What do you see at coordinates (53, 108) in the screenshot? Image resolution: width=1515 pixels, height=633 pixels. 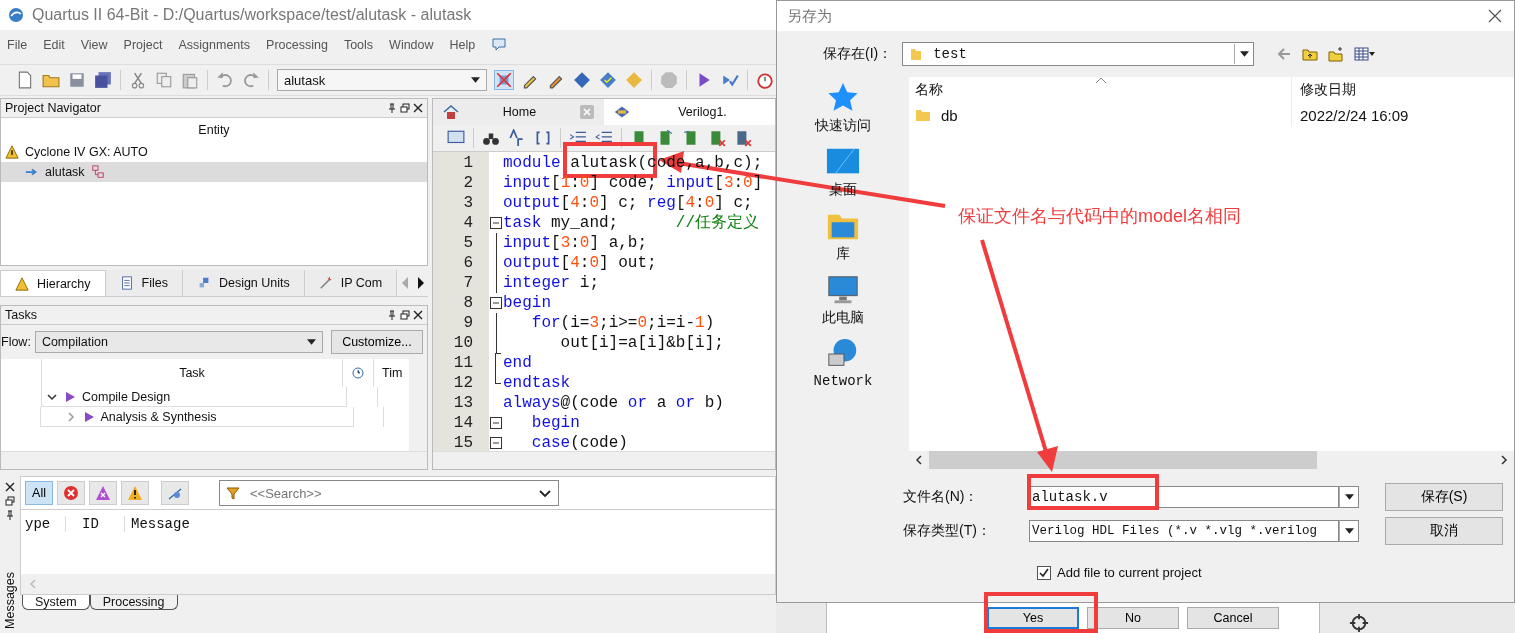 I see `panel-title: Project Navigator` at bounding box center [53, 108].